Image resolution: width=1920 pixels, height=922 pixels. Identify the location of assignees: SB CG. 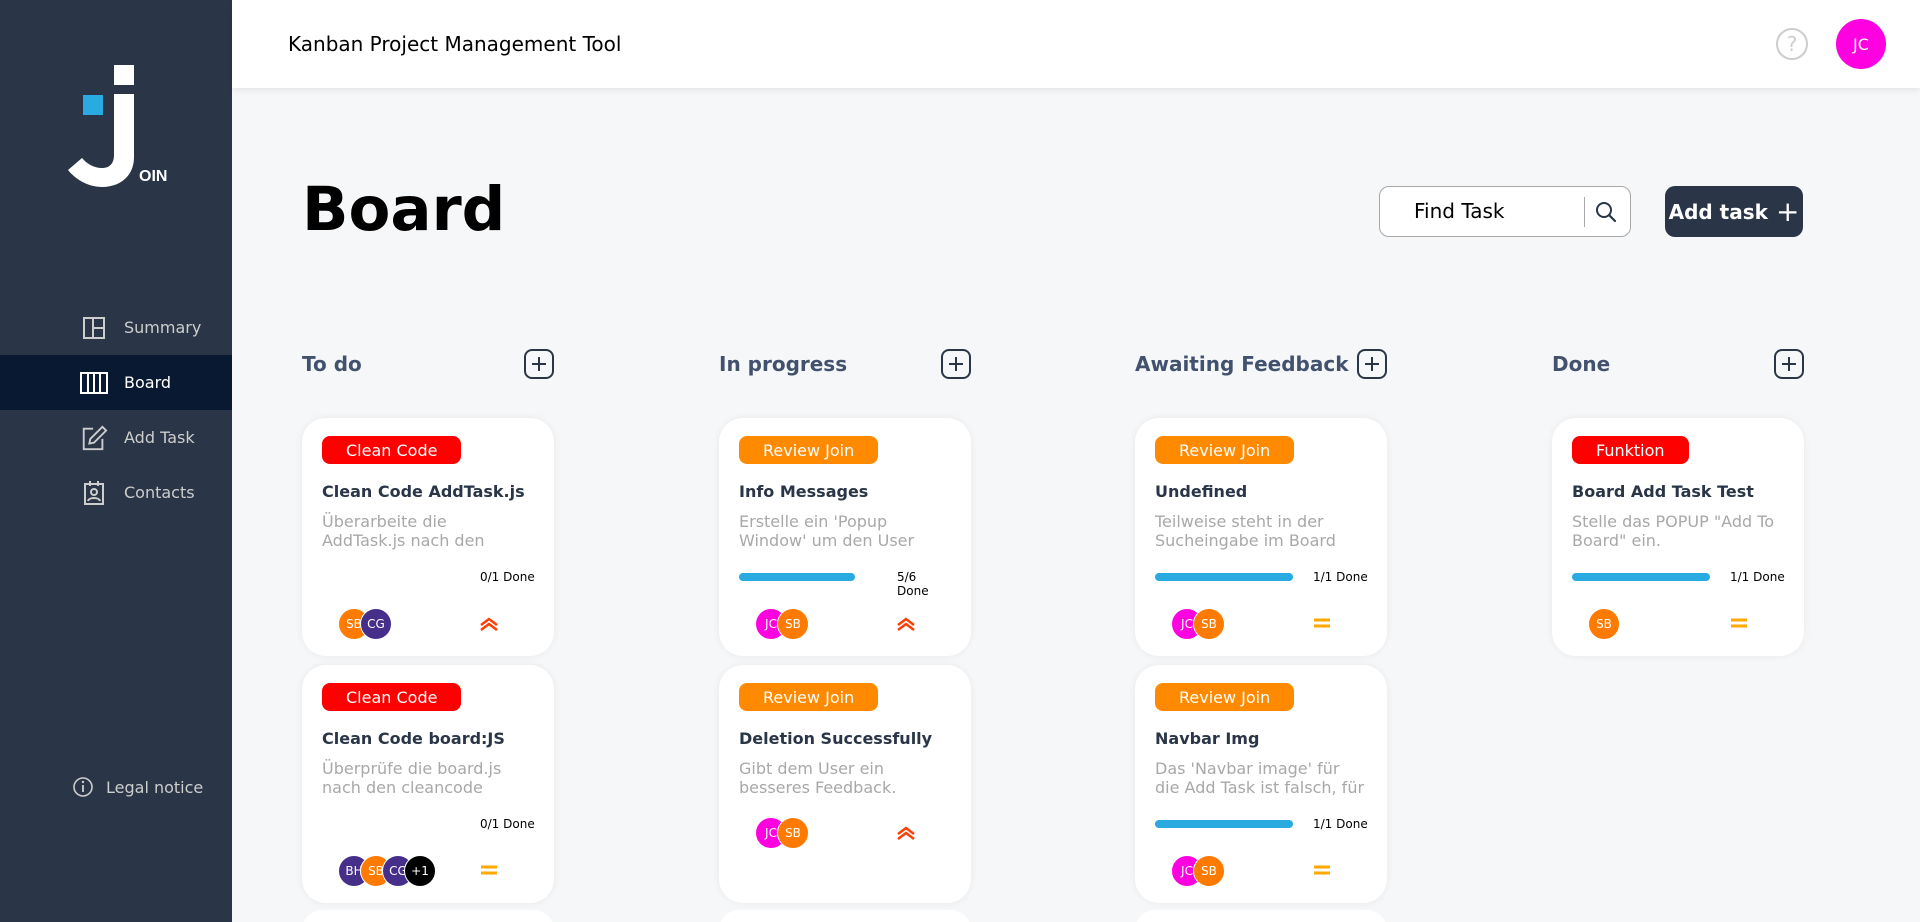
(365, 624).